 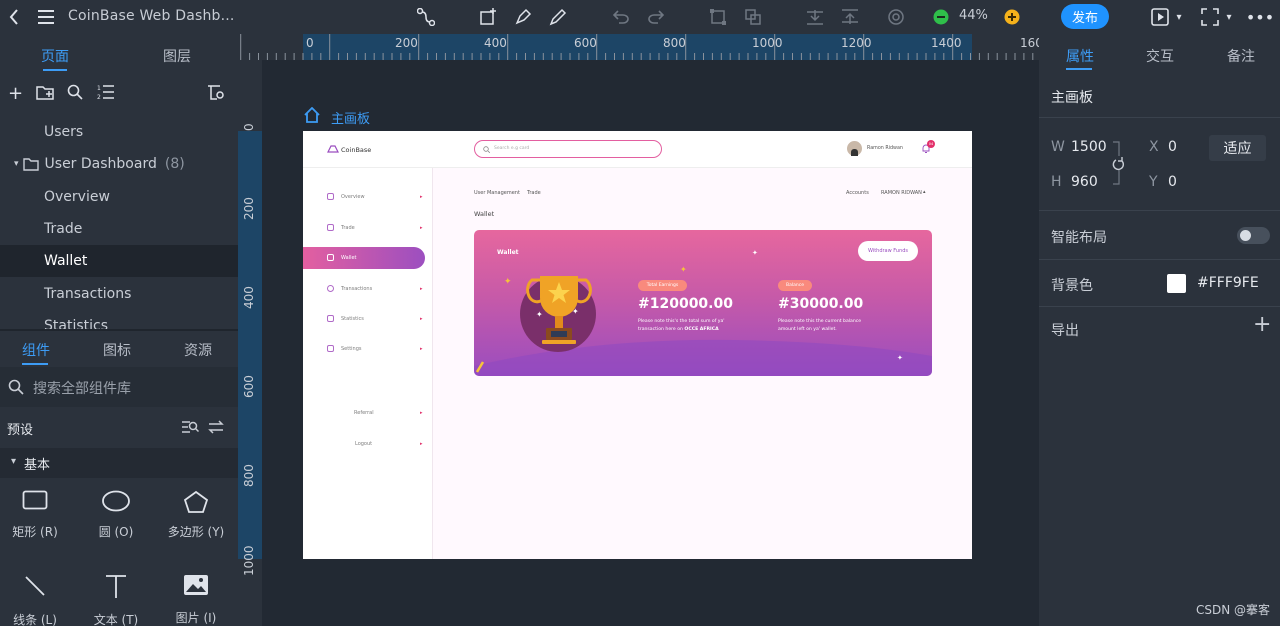 What do you see at coordinates (1253, 235) in the screenshot?
I see `smart-layout-toggle` at bounding box center [1253, 235].